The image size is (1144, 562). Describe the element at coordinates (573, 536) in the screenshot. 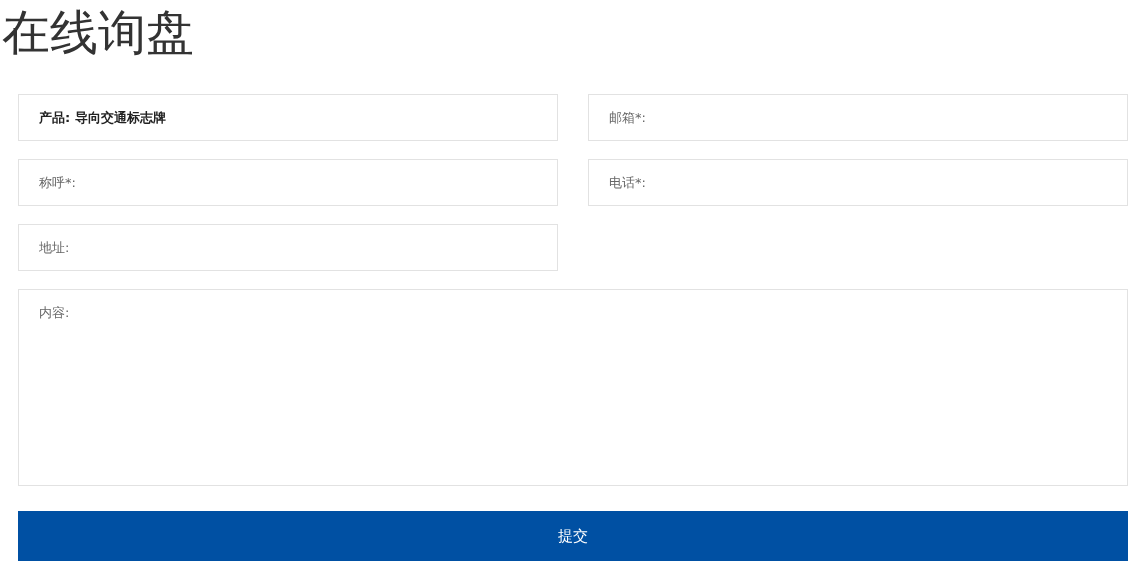

I see `submit-button: 提交` at that location.